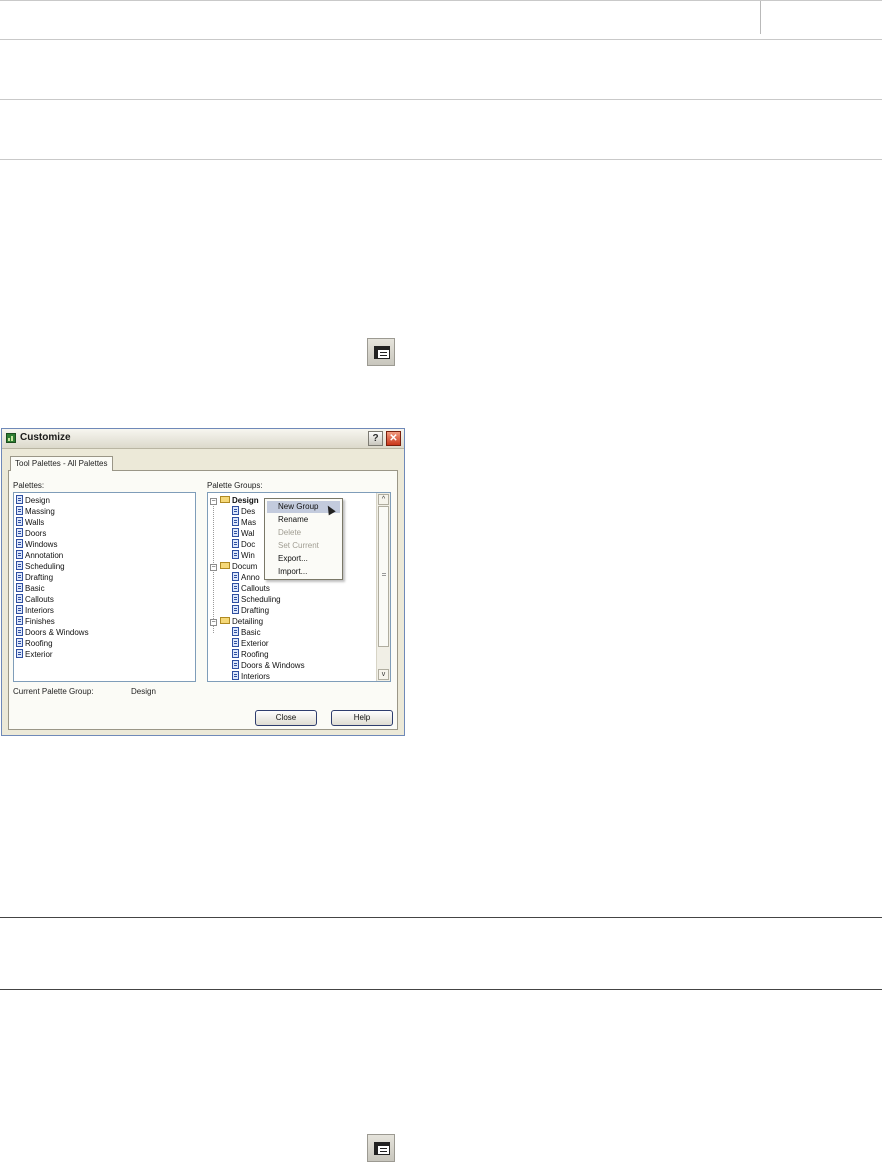 The image size is (882, 1164). What do you see at coordinates (203, 439) in the screenshot?
I see `title-bar: Customize ? ✕` at bounding box center [203, 439].